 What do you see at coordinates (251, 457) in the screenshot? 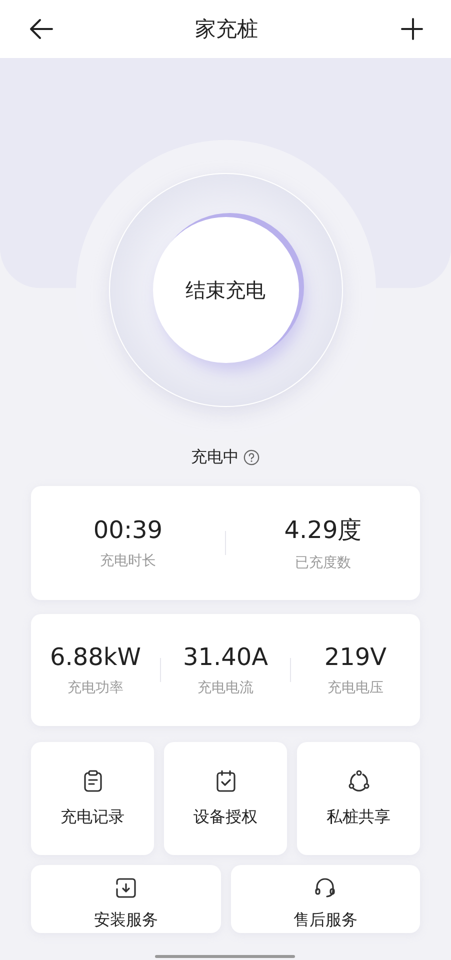
I see `help-icon` at bounding box center [251, 457].